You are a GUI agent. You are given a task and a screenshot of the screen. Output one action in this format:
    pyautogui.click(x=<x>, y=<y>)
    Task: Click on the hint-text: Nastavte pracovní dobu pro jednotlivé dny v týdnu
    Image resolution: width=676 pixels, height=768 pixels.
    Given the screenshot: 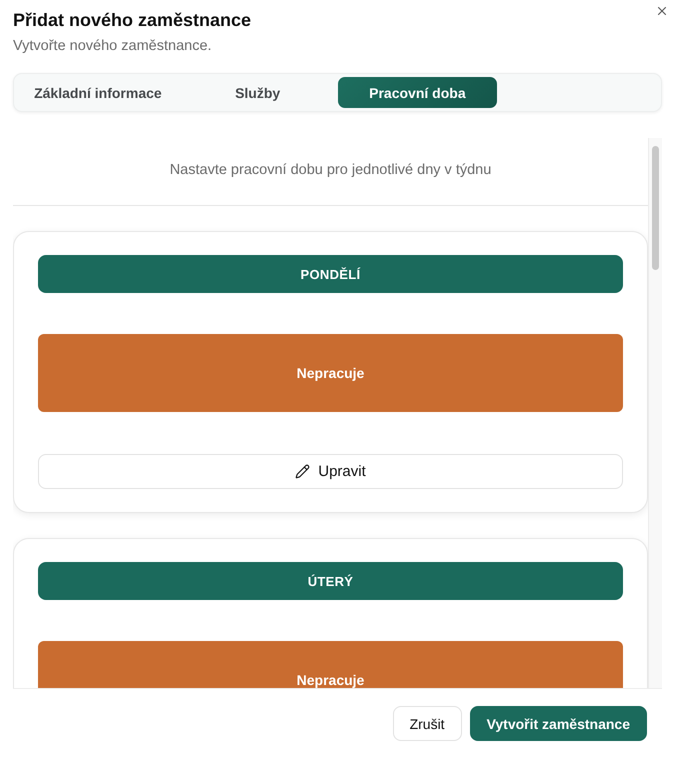 What is the action you would take?
    pyautogui.click(x=331, y=170)
    